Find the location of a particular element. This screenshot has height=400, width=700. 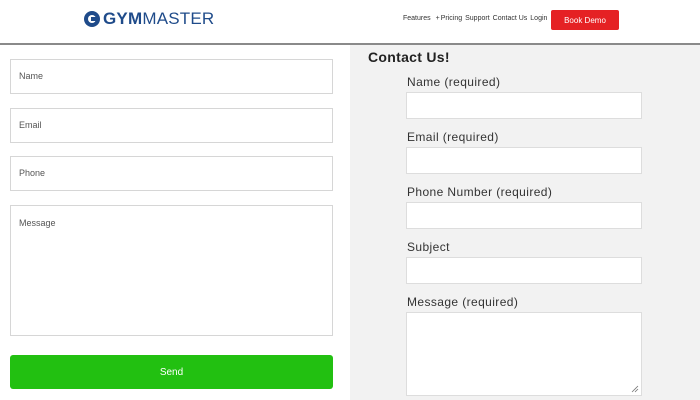

subject-label: Subject is located at coordinates (428, 247).